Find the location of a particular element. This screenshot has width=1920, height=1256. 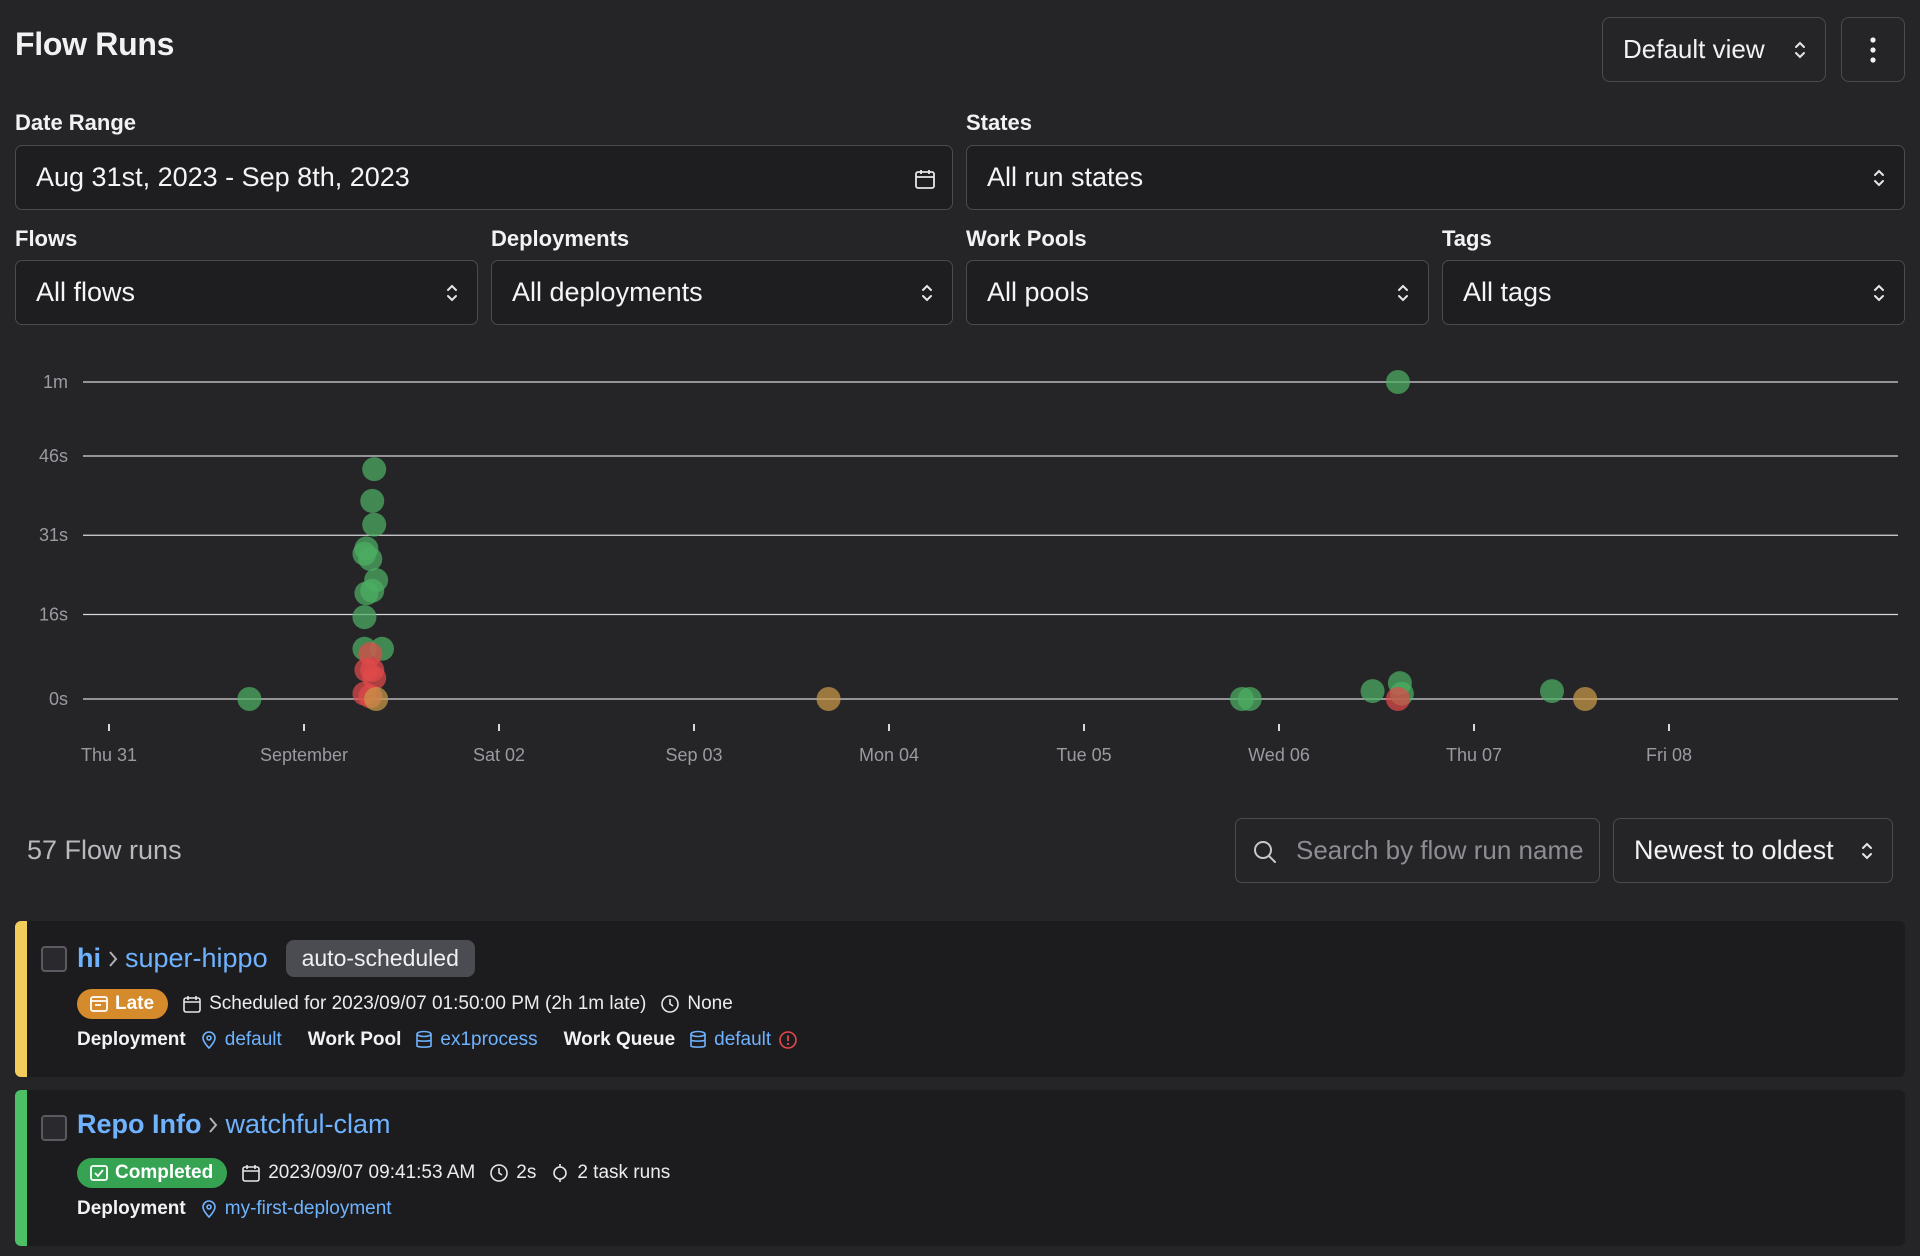

state-label: Late is located at coordinates (135, 1003).